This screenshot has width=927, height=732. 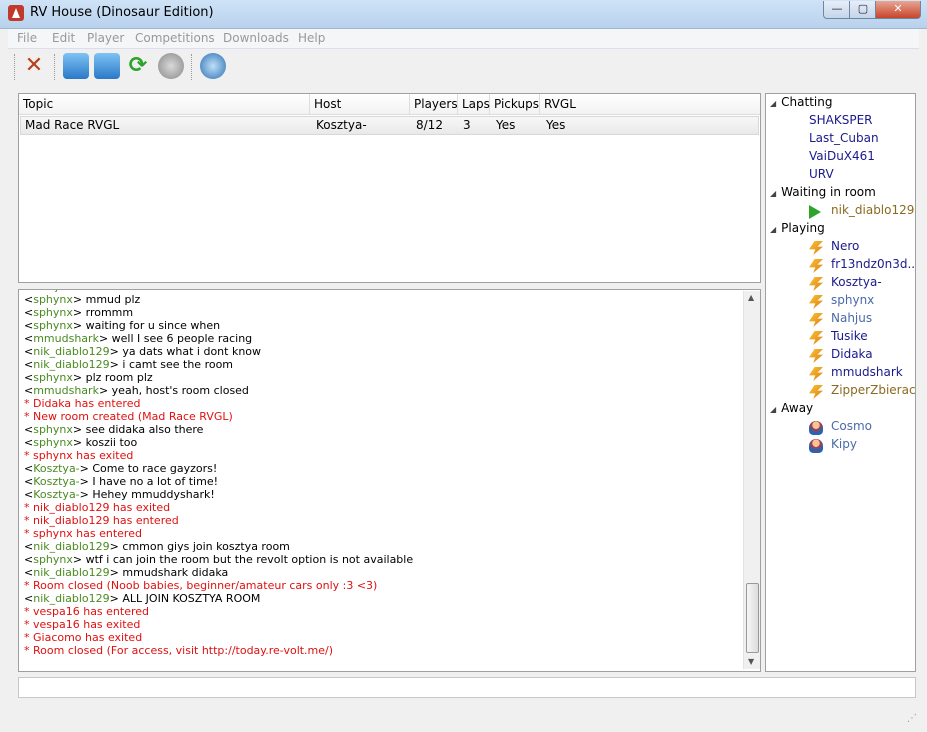 What do you see at coordinates (109, 312) in the screenshot?
I see `chat-text: rrommm` at bounding box center [109, 312].